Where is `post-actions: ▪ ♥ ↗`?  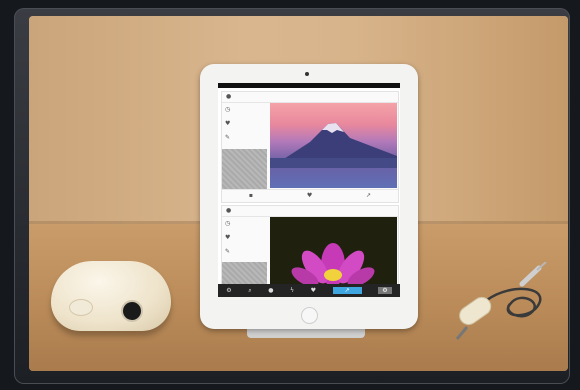 post-actions: ▪ ♥ ↗ is located at coordinates (310, 195).